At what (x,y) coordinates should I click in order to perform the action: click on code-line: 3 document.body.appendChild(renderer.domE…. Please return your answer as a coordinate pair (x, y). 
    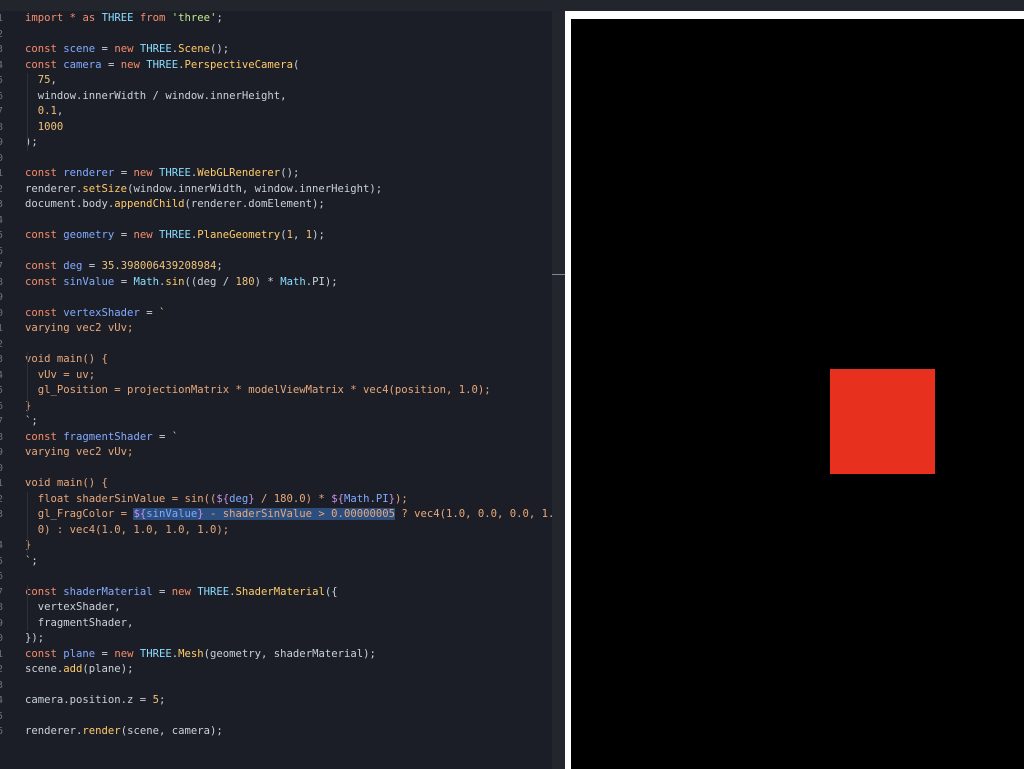
    Looking at the image, I should click on (276, 205).